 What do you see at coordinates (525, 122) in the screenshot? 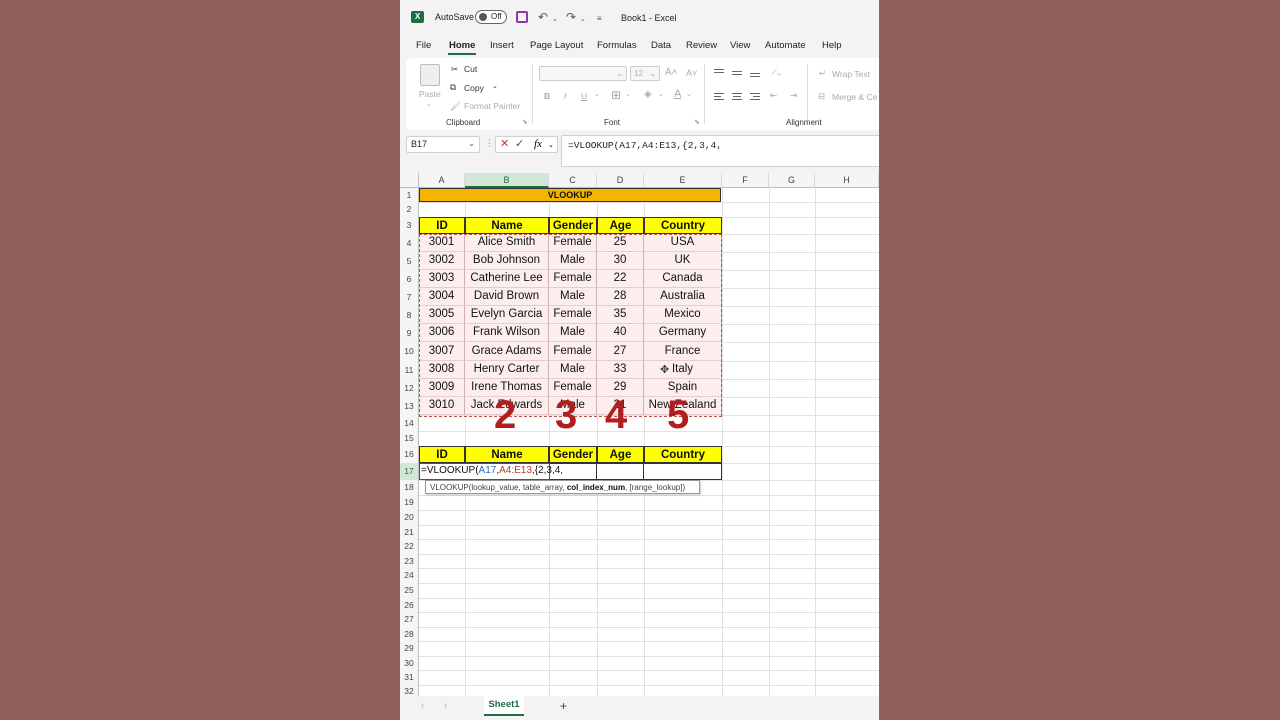
I see `clipboard-launcher-icon: ⬊` at bounding box center [525, 122].